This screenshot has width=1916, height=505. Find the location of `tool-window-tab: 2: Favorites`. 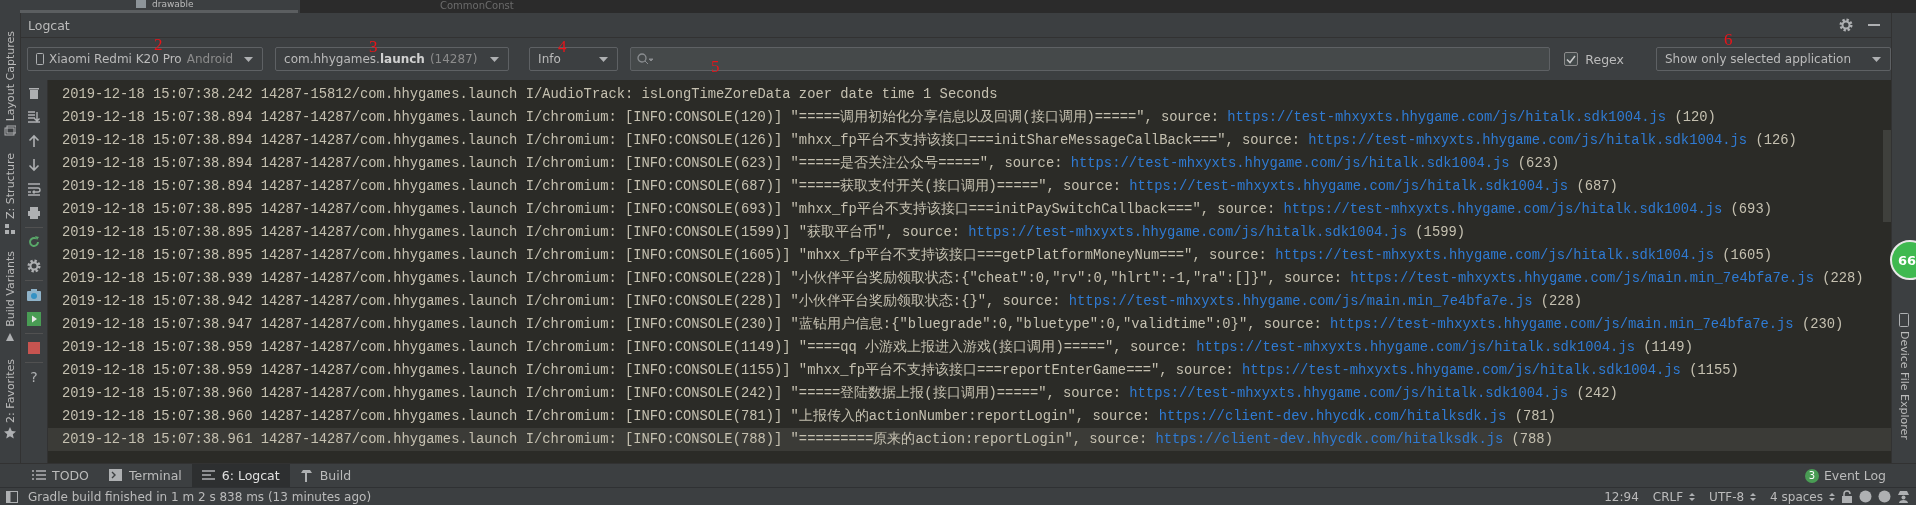

tool-window-tab: 2: Favorites is located at coordinates (10, 391).